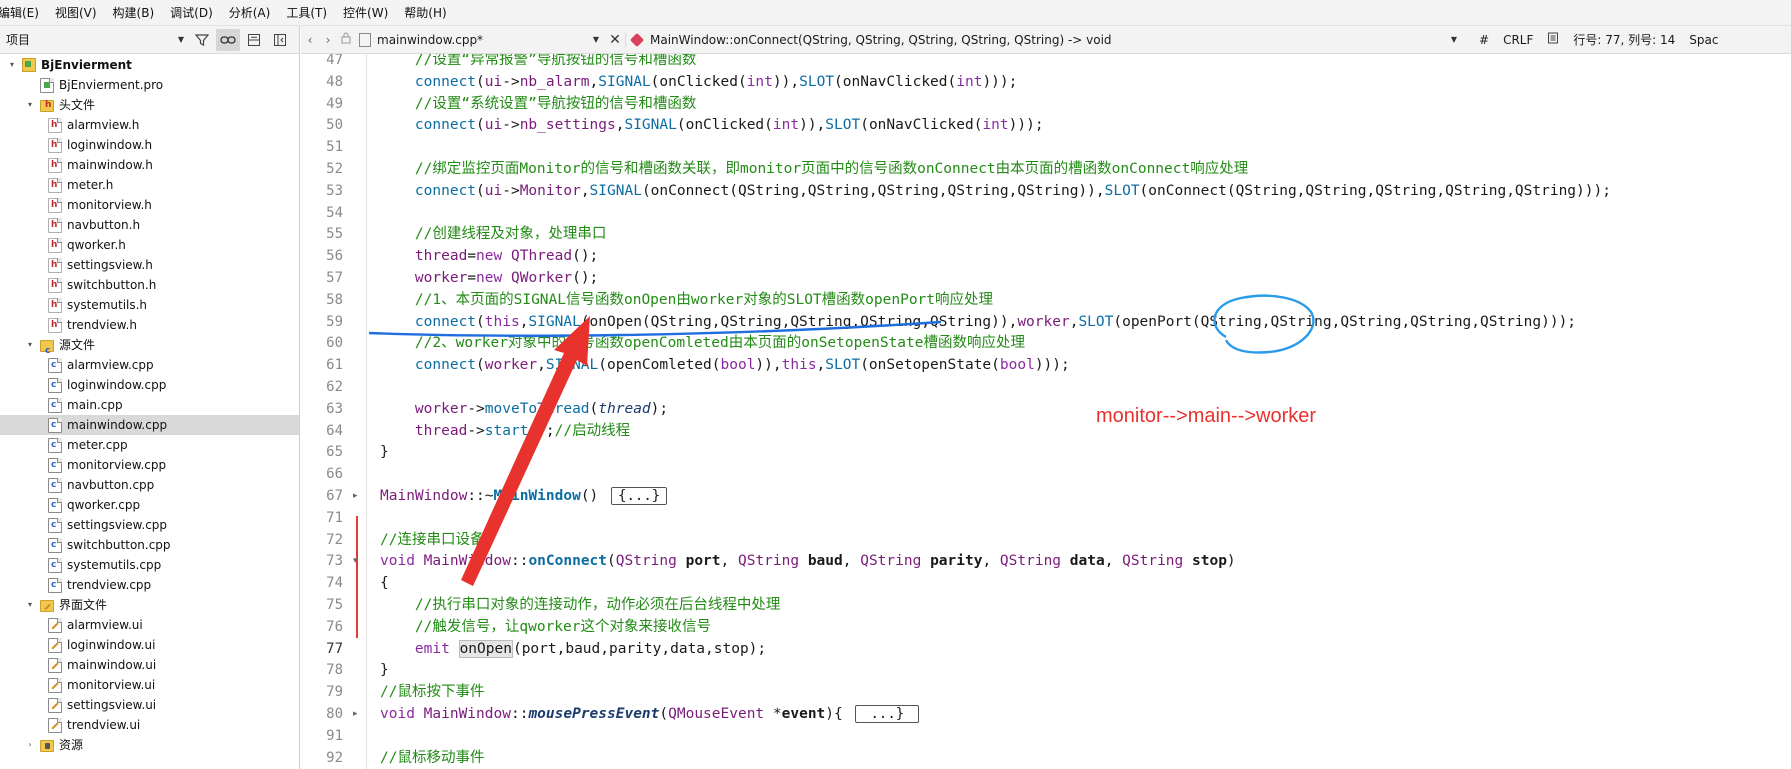  I want to click on code-line: 76 //触发信号，让qworker这个对象来接收信号, so click(1046, 627).